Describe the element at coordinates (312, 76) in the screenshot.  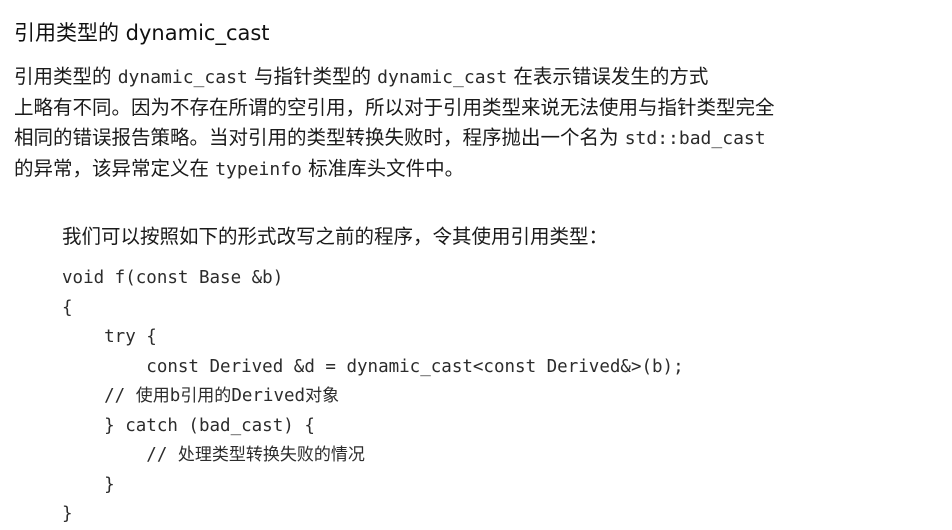
I see `text-run: 与指针类型的` at that location.